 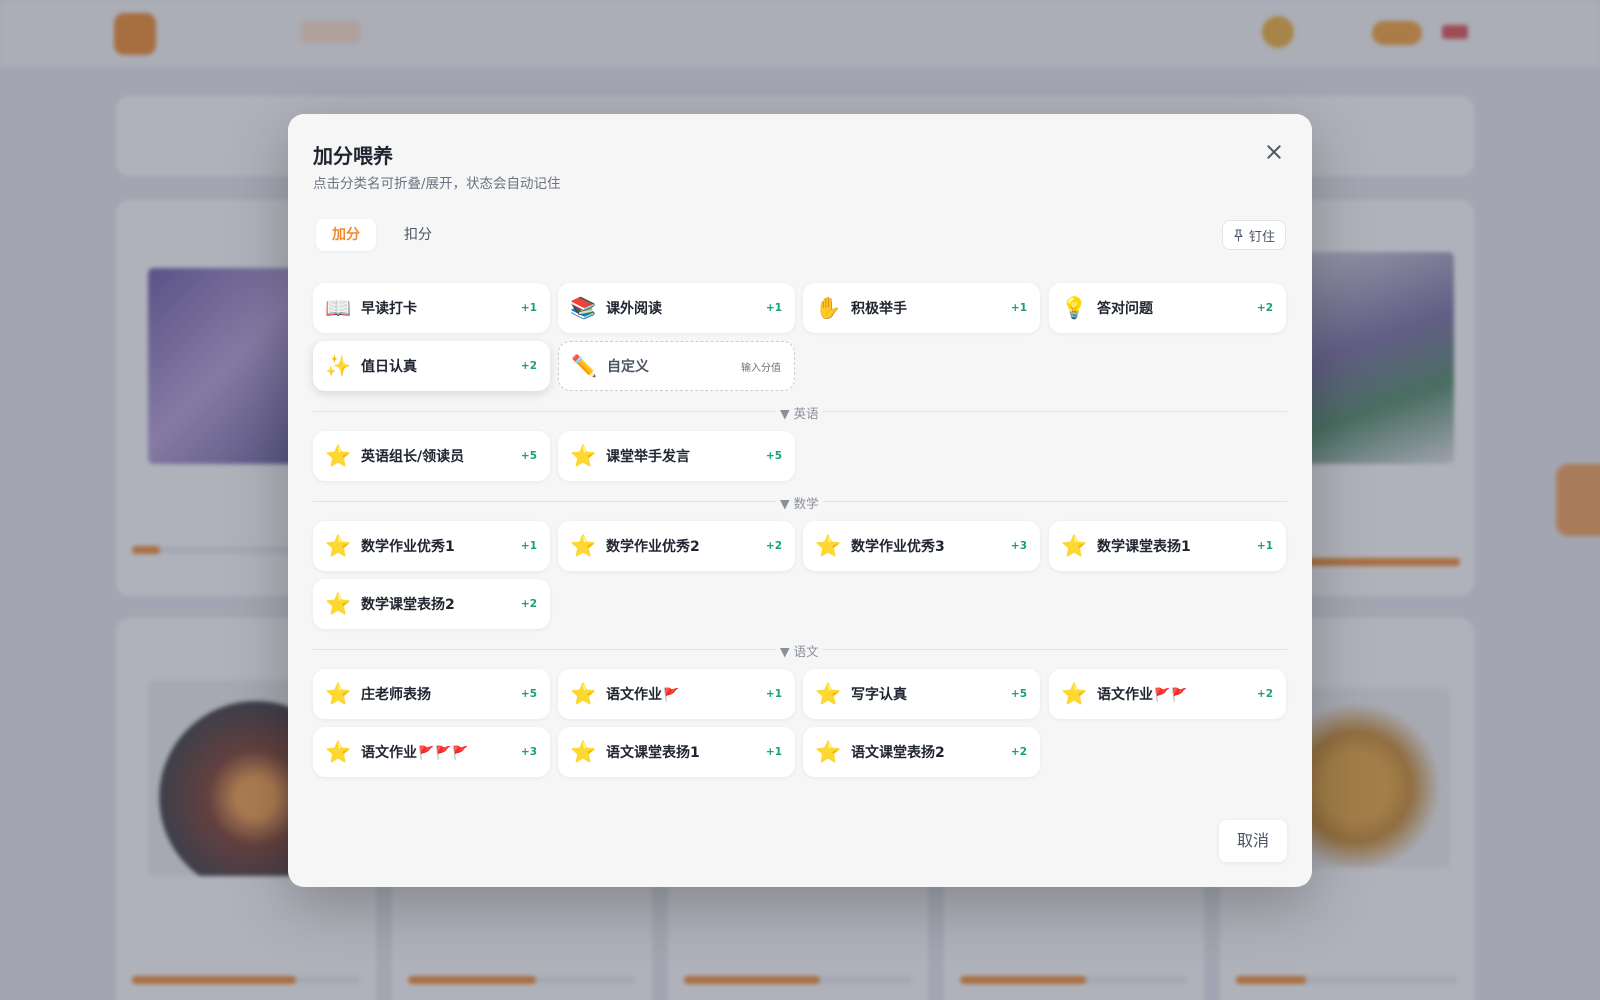 What do you see at coordinates (761, 368) in the screenshot?
I see `custom-score-hint: 输入分值` at bounding box center [761, 368].